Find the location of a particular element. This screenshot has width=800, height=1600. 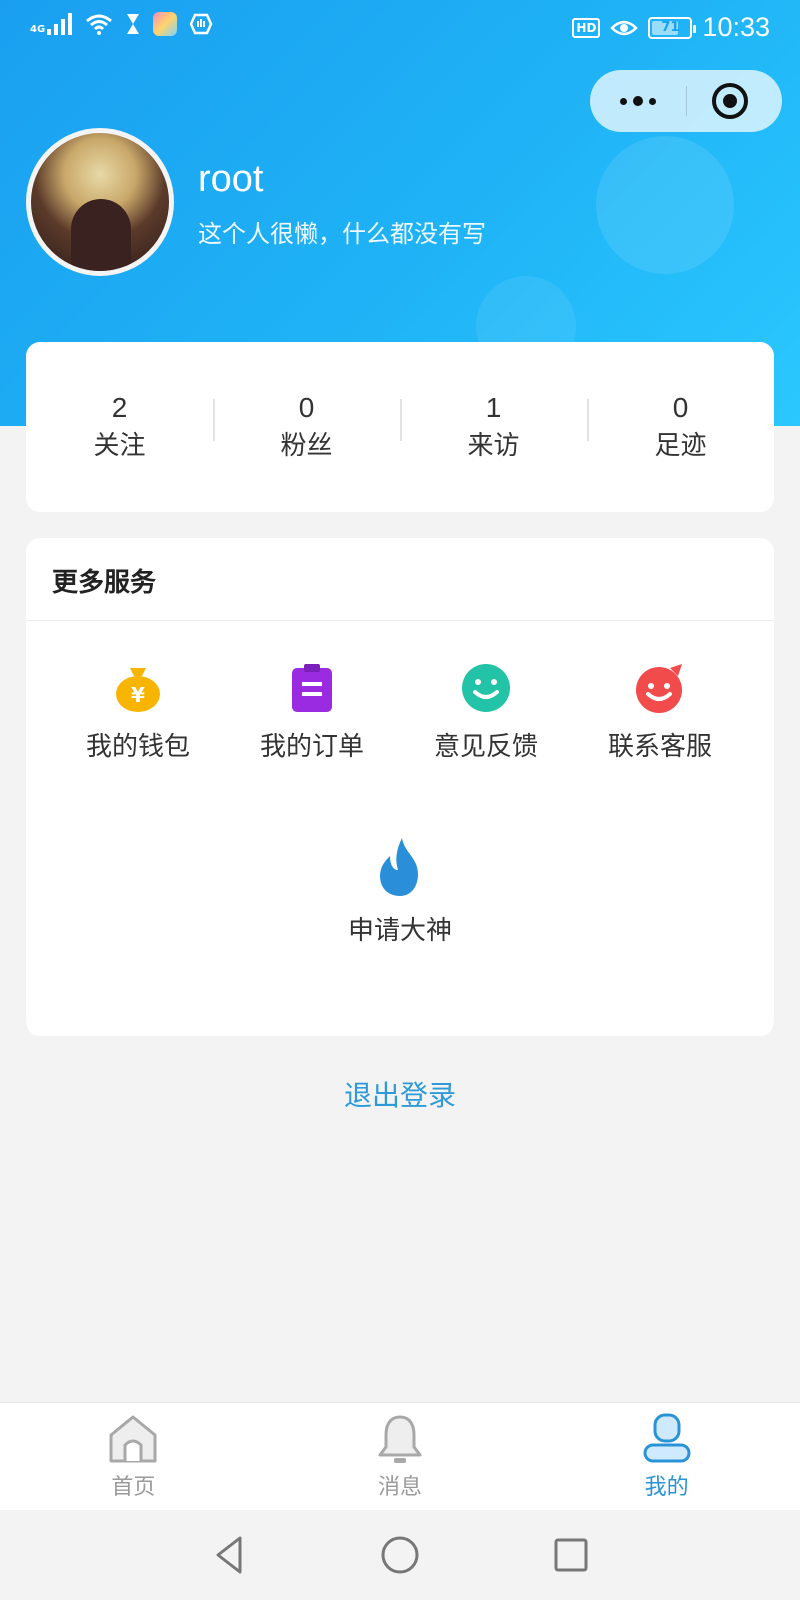

clipboard-icon is located at coordinates (312, 688).